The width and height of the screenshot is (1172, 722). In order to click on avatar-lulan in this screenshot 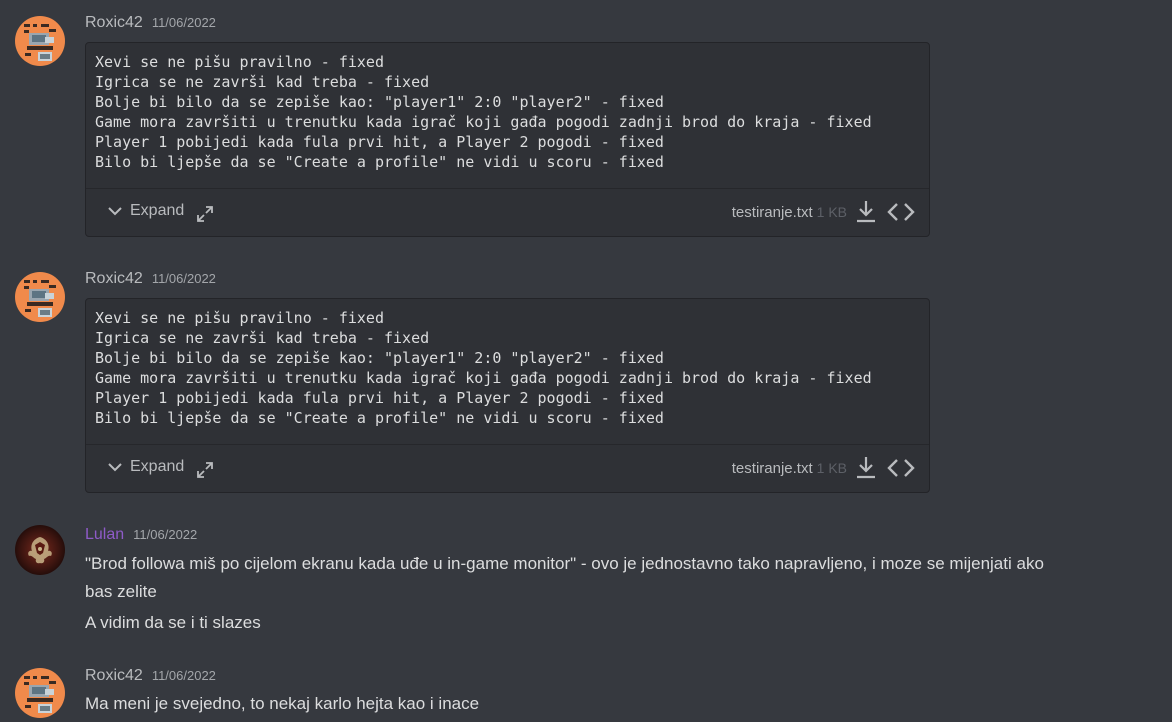, I will do `click(40, 550)`.